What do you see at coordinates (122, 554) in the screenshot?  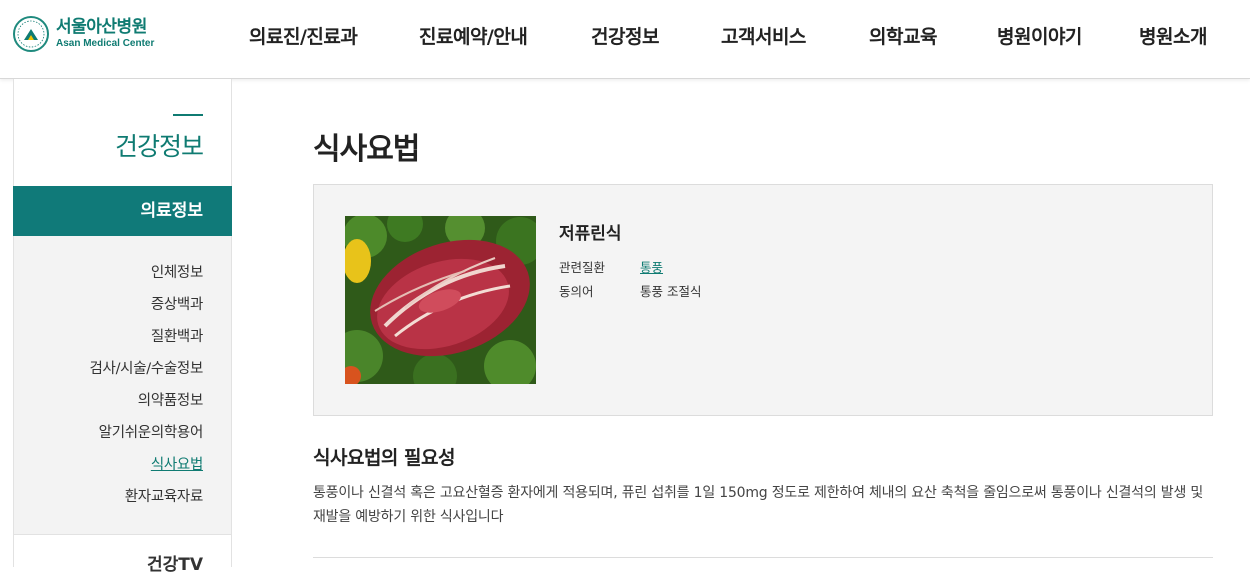 I see `sidebar-section-health-tv: 건강TV` at bounding box center [122, 554].